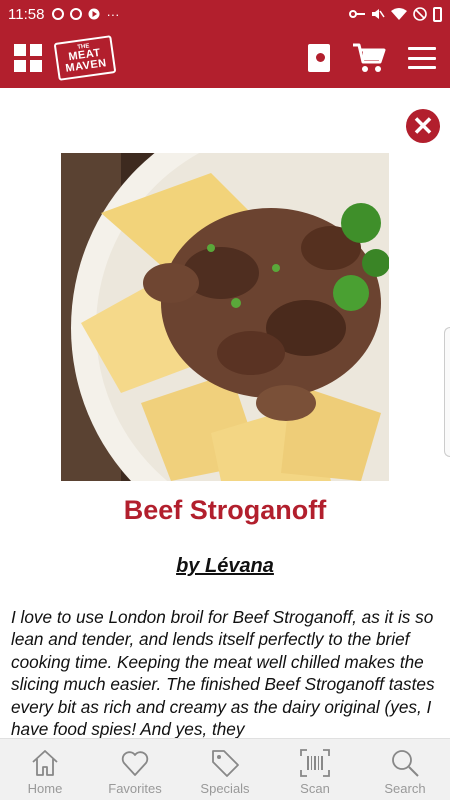 This screenshot has width=450, height=800. What do you see at coordinates (447, 392) in the screenshot?
I see `side-scroll-handle` at bounding box center [447, 392].